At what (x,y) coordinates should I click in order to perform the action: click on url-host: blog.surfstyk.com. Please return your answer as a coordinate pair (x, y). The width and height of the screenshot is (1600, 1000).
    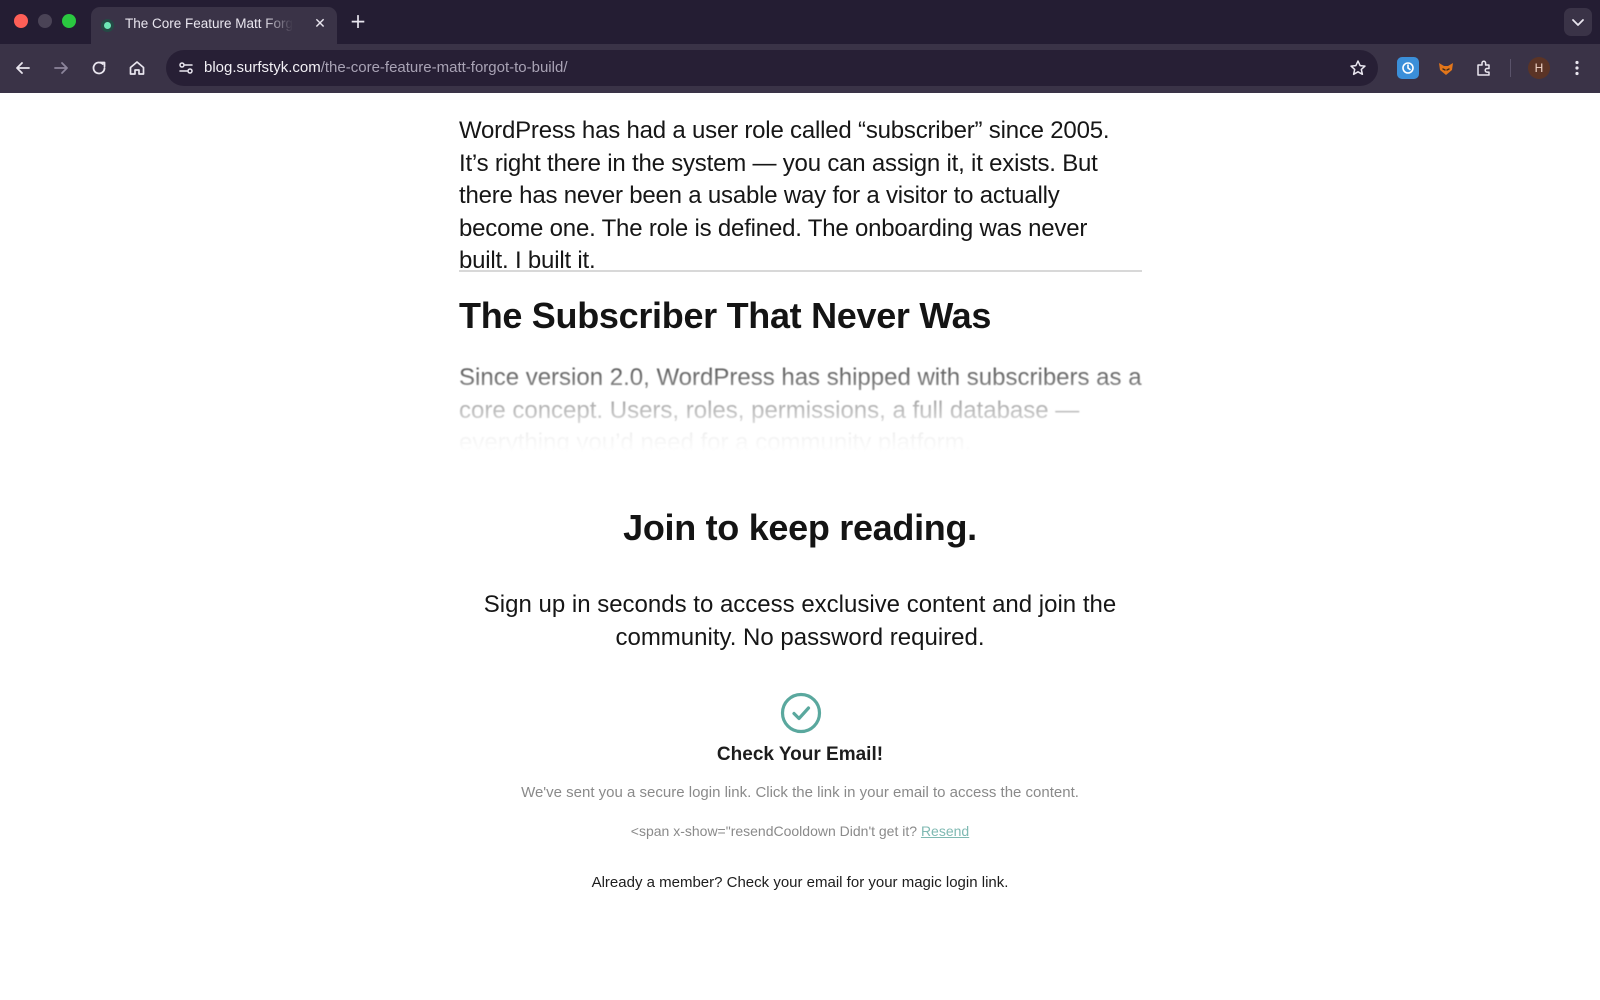
    Looking at the image, I should click on (262, 67).